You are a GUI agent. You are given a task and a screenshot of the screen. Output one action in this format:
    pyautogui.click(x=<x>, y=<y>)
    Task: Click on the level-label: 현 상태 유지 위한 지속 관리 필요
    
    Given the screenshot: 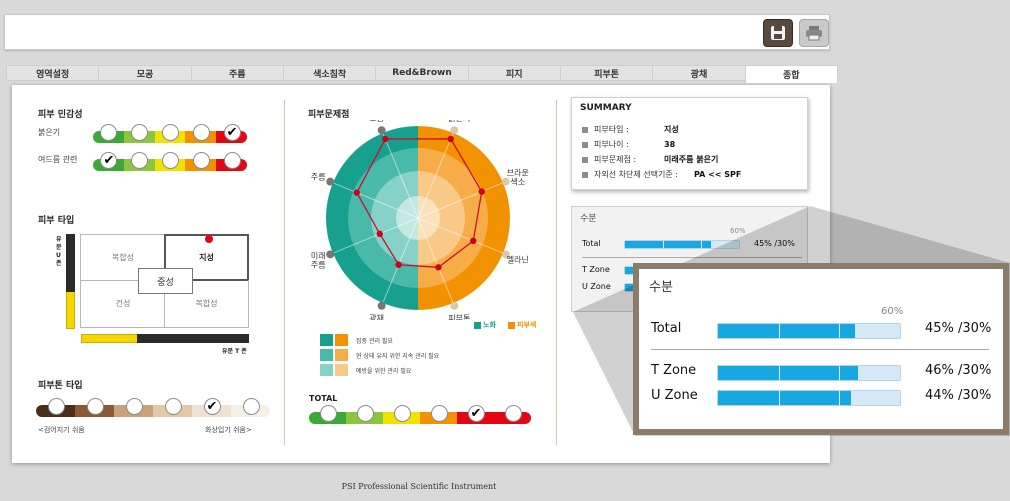 What is the action you would take?
    pyautogui.click(x=398, y=356)
    